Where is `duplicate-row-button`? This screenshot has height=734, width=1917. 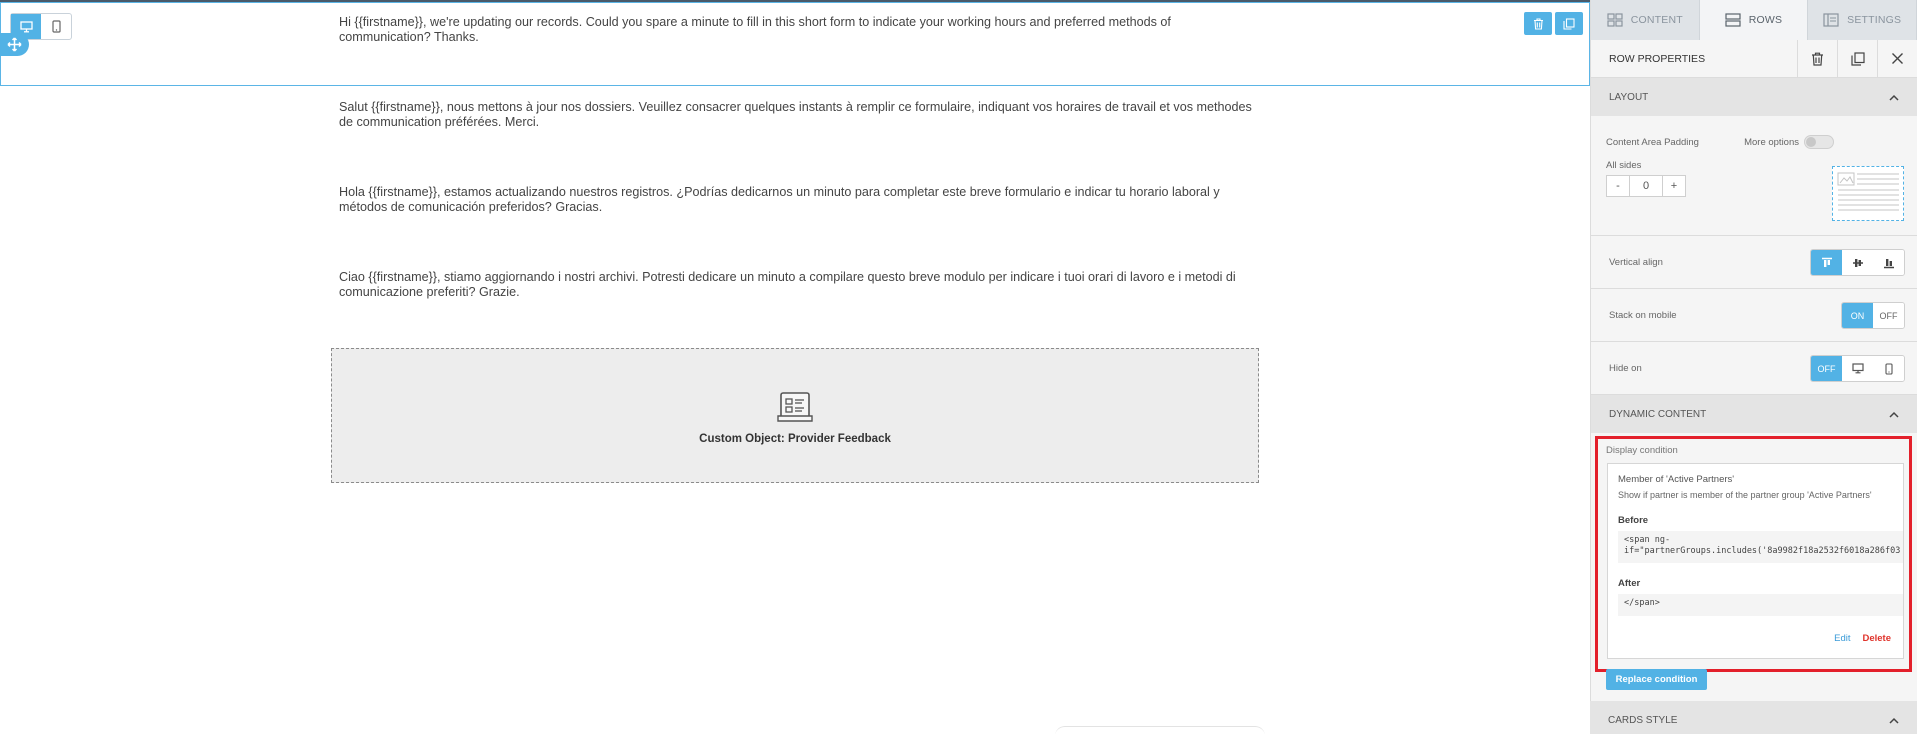 duplicate-row-button is located at coordinates (1569, 23).